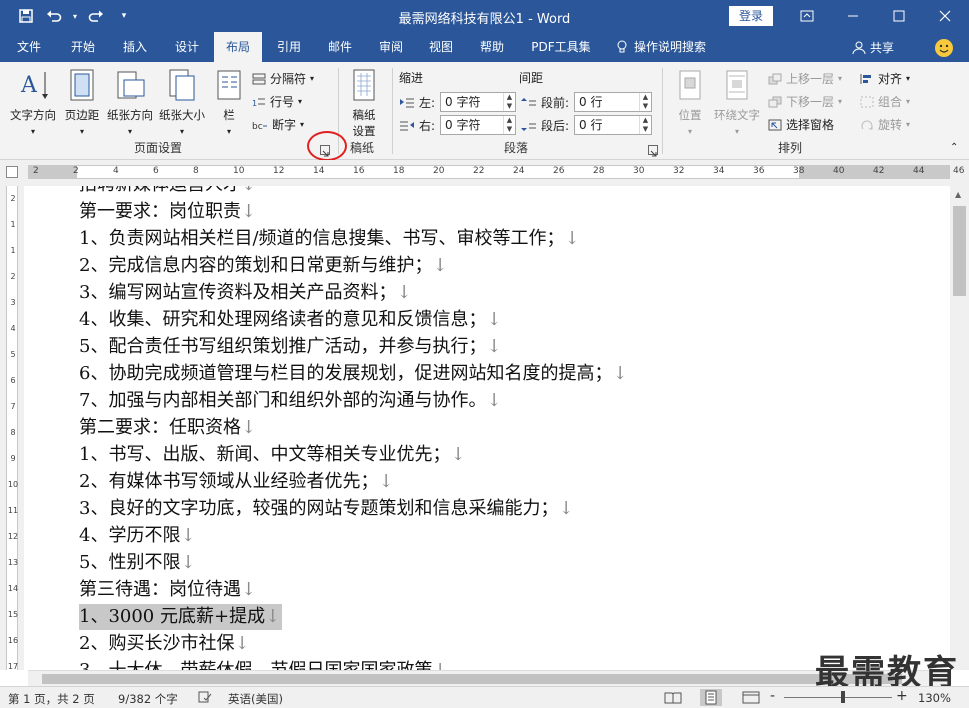  What do you see at coordinates (670, 47) in the screenshot?
I see `tell-me-search: 操作说明搜索` at bounding box center [670, 47].